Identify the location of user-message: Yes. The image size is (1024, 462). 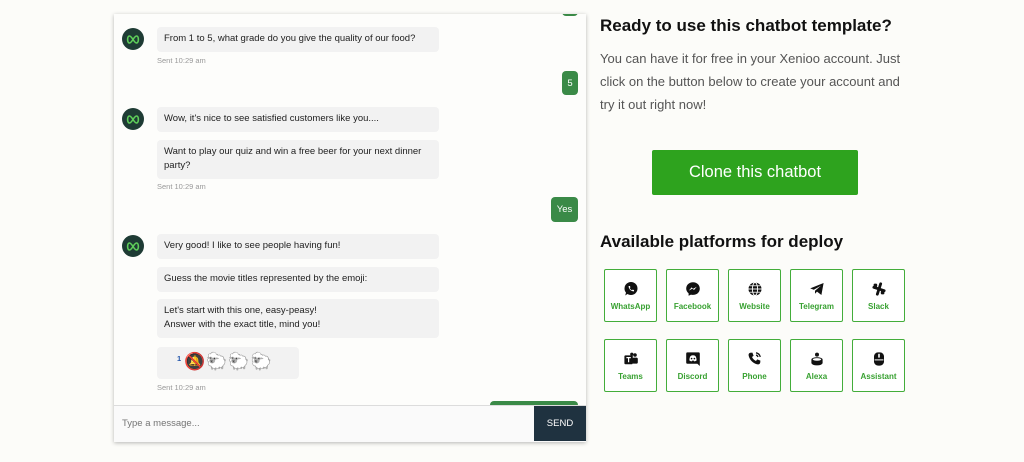
(564, 209).